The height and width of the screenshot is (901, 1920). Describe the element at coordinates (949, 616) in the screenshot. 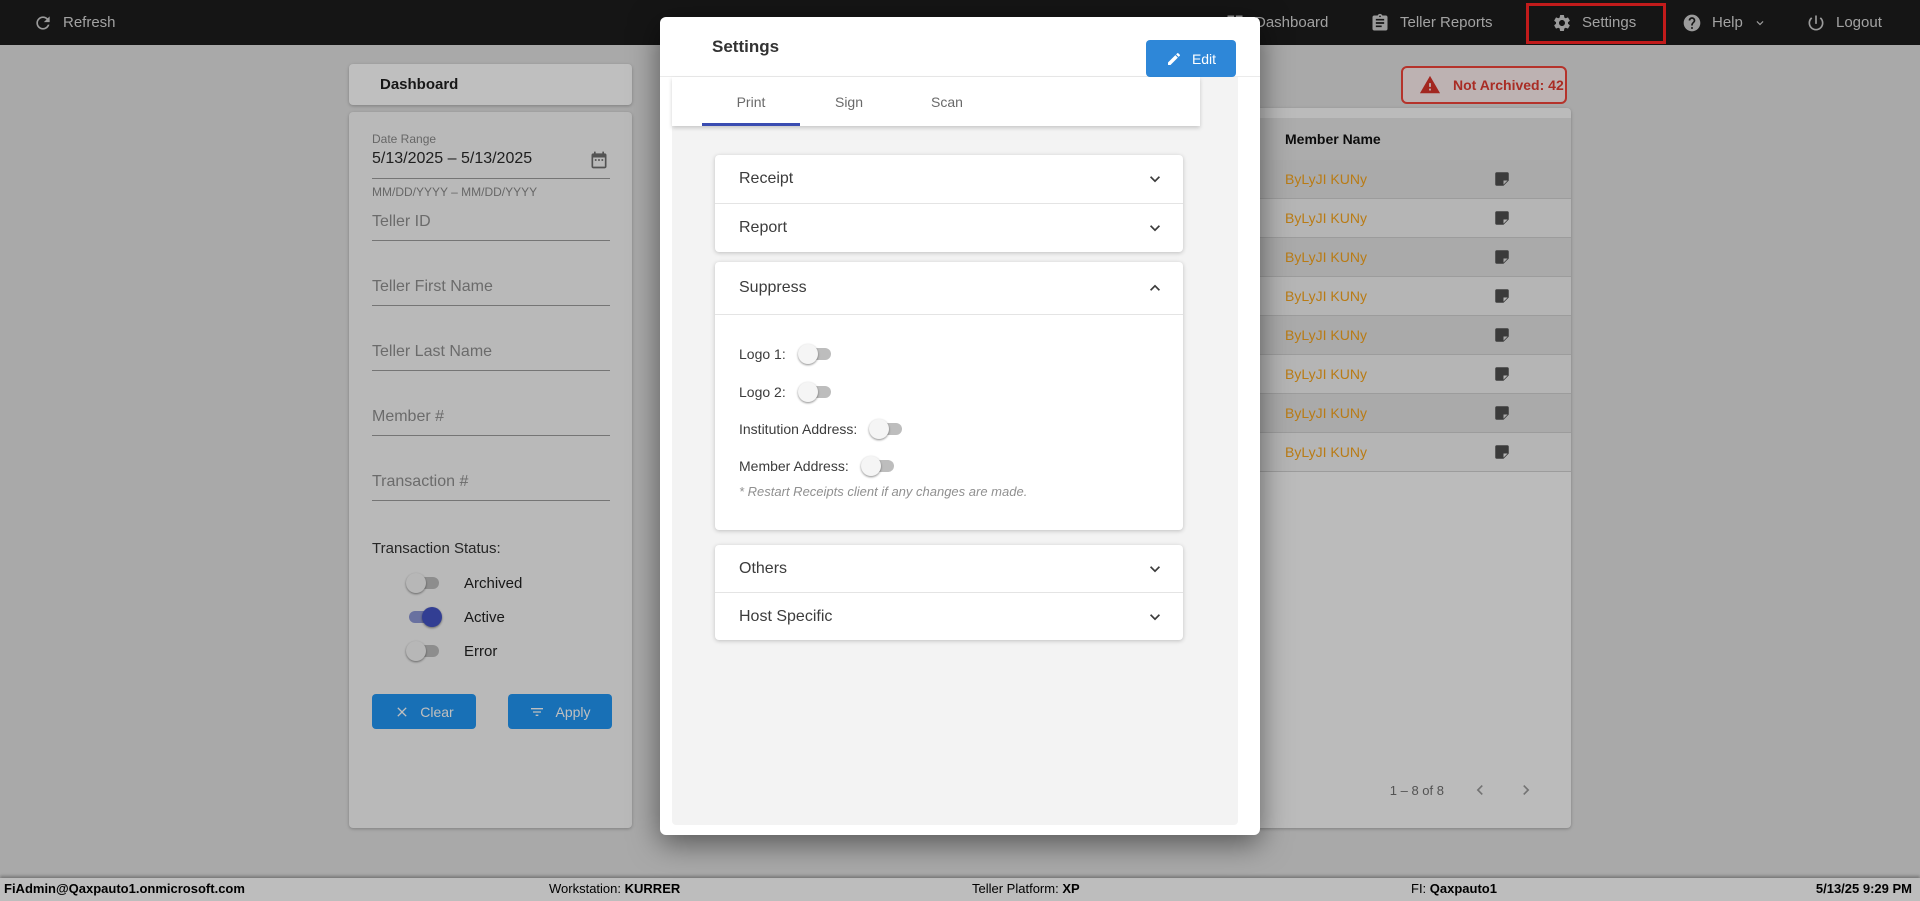

I see `accordion-host-specific: Host Specific` at that location.